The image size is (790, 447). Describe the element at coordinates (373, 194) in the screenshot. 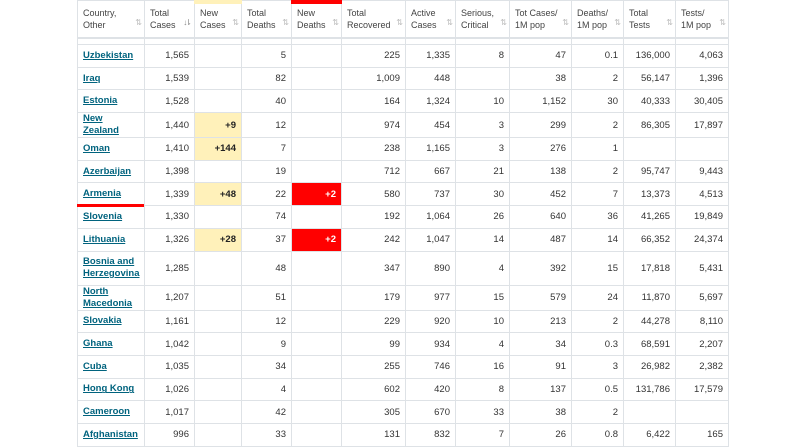

I see `cell-total-recovered: 580` at that location.